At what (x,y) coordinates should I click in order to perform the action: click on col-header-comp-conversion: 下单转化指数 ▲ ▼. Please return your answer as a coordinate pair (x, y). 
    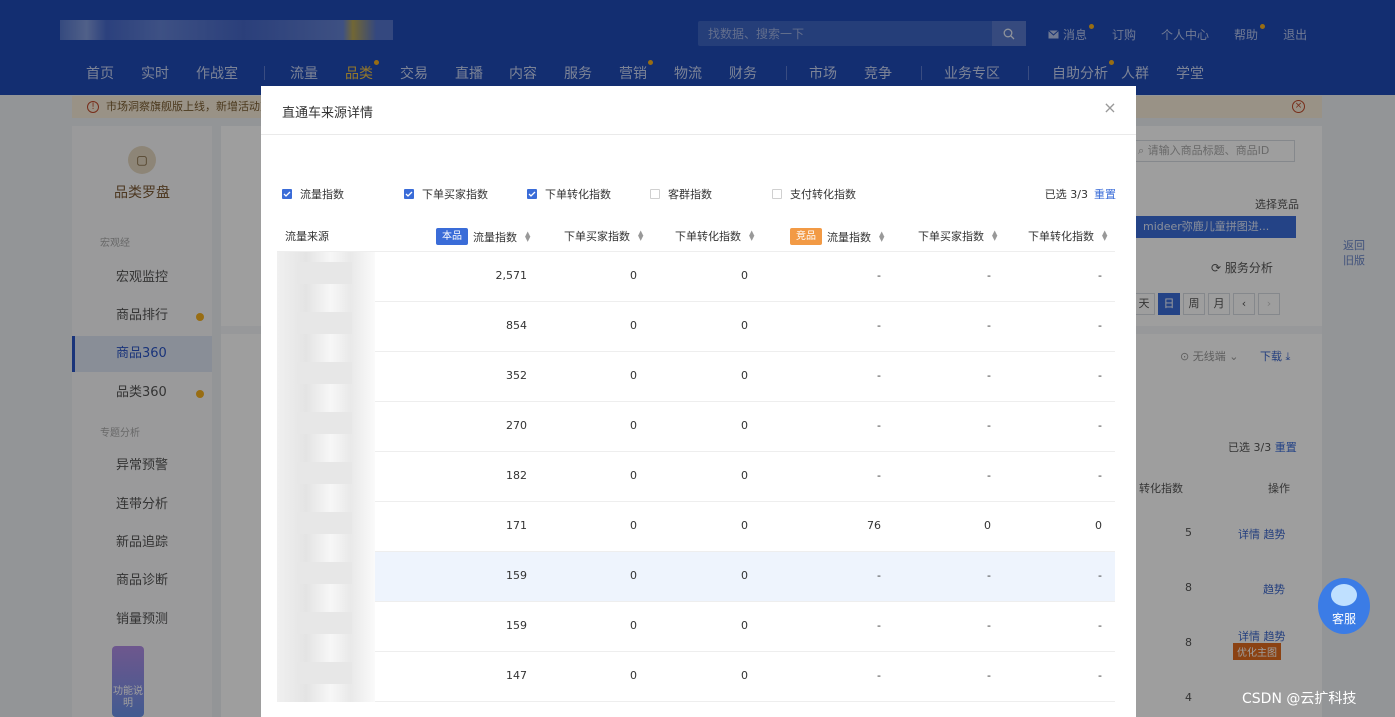
    Looking at the image, I should click on (1067, 236).